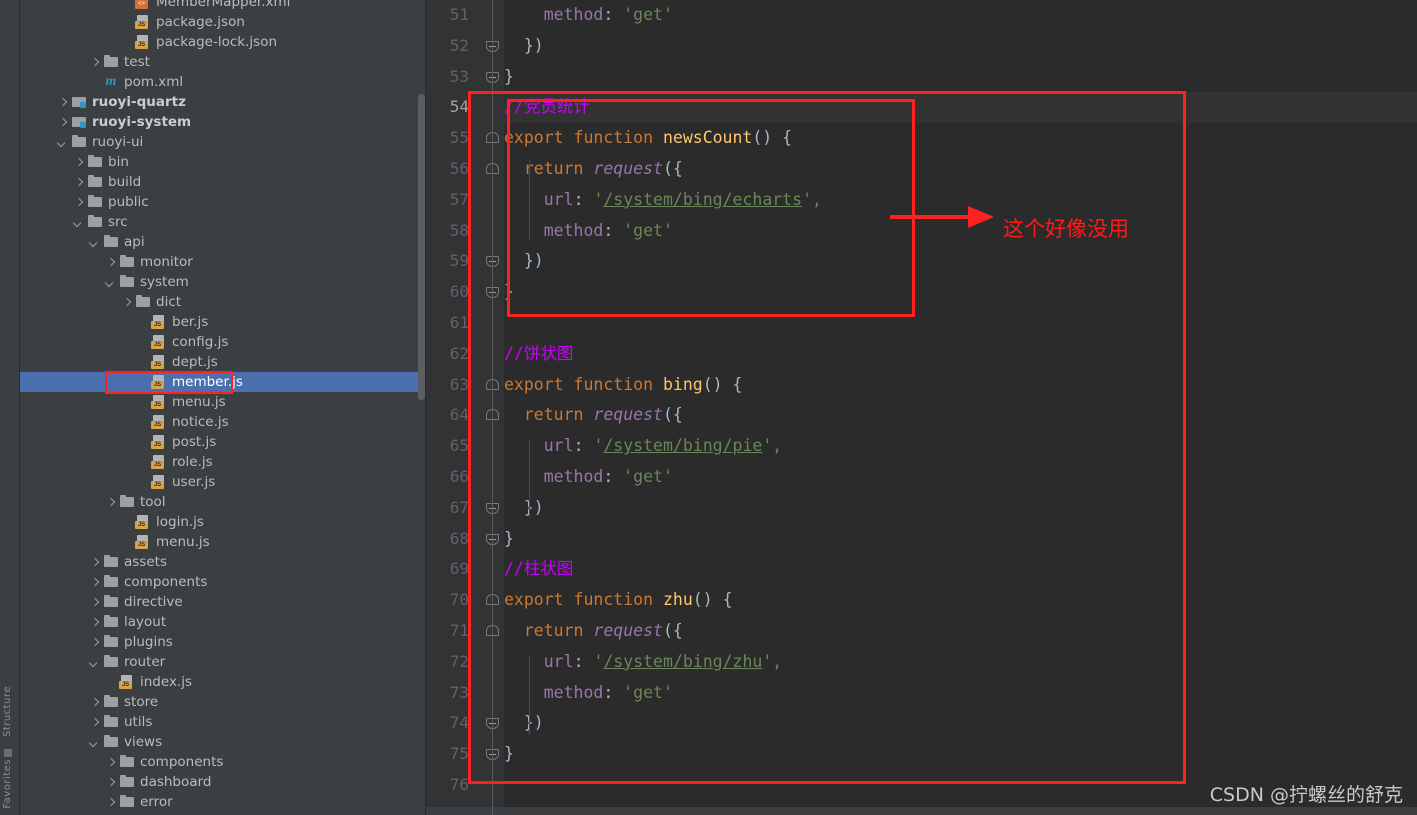 This screenshot has width=1417, height=815. What do you see at coordinates (921, 477) in the screenshot?
I see `editor-line: 66 method: 'get'` at bounding box center [921, 477].